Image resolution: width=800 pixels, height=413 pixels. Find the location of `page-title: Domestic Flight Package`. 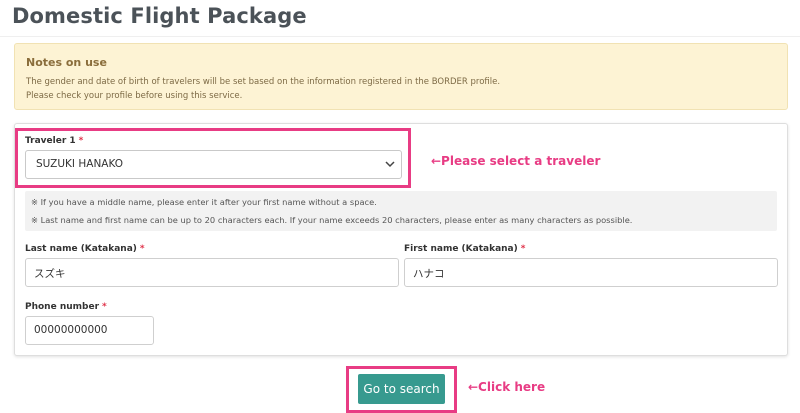

page-title: Domestic Flight Package is located at coordinates (159, 16).